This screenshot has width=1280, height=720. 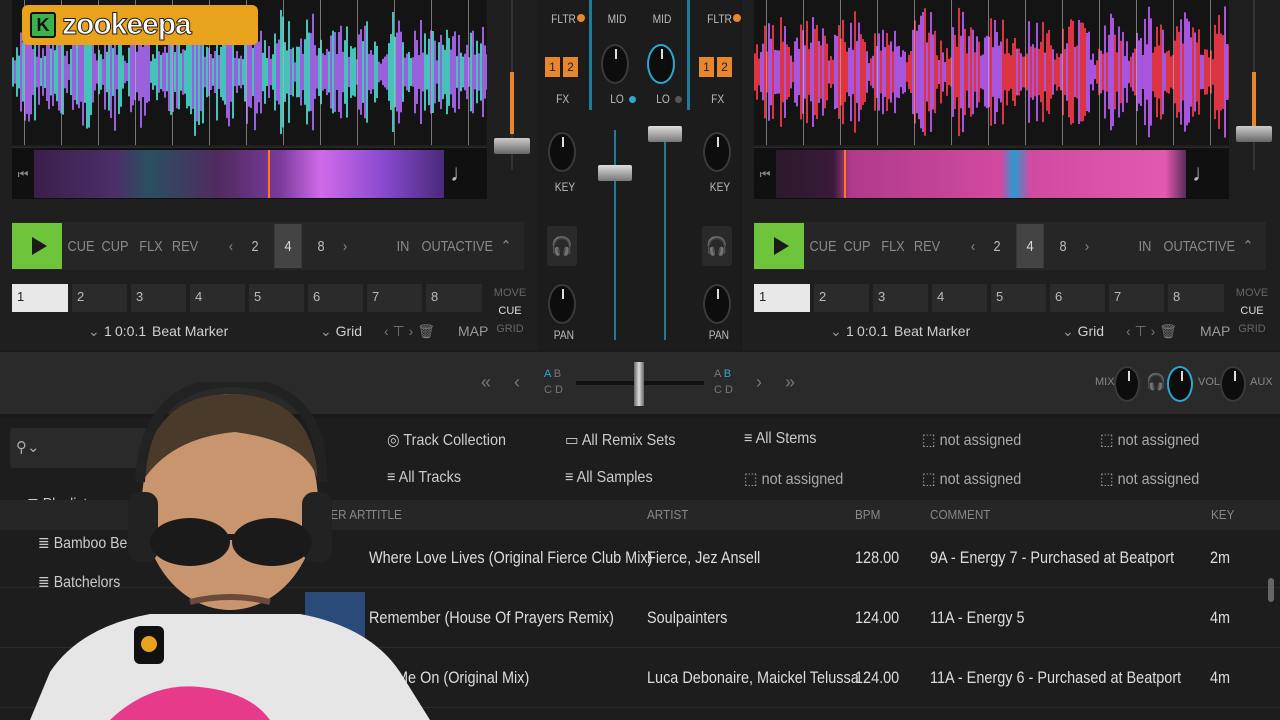 I want to click on master-mix-knob, so click(x=1127, y=384).